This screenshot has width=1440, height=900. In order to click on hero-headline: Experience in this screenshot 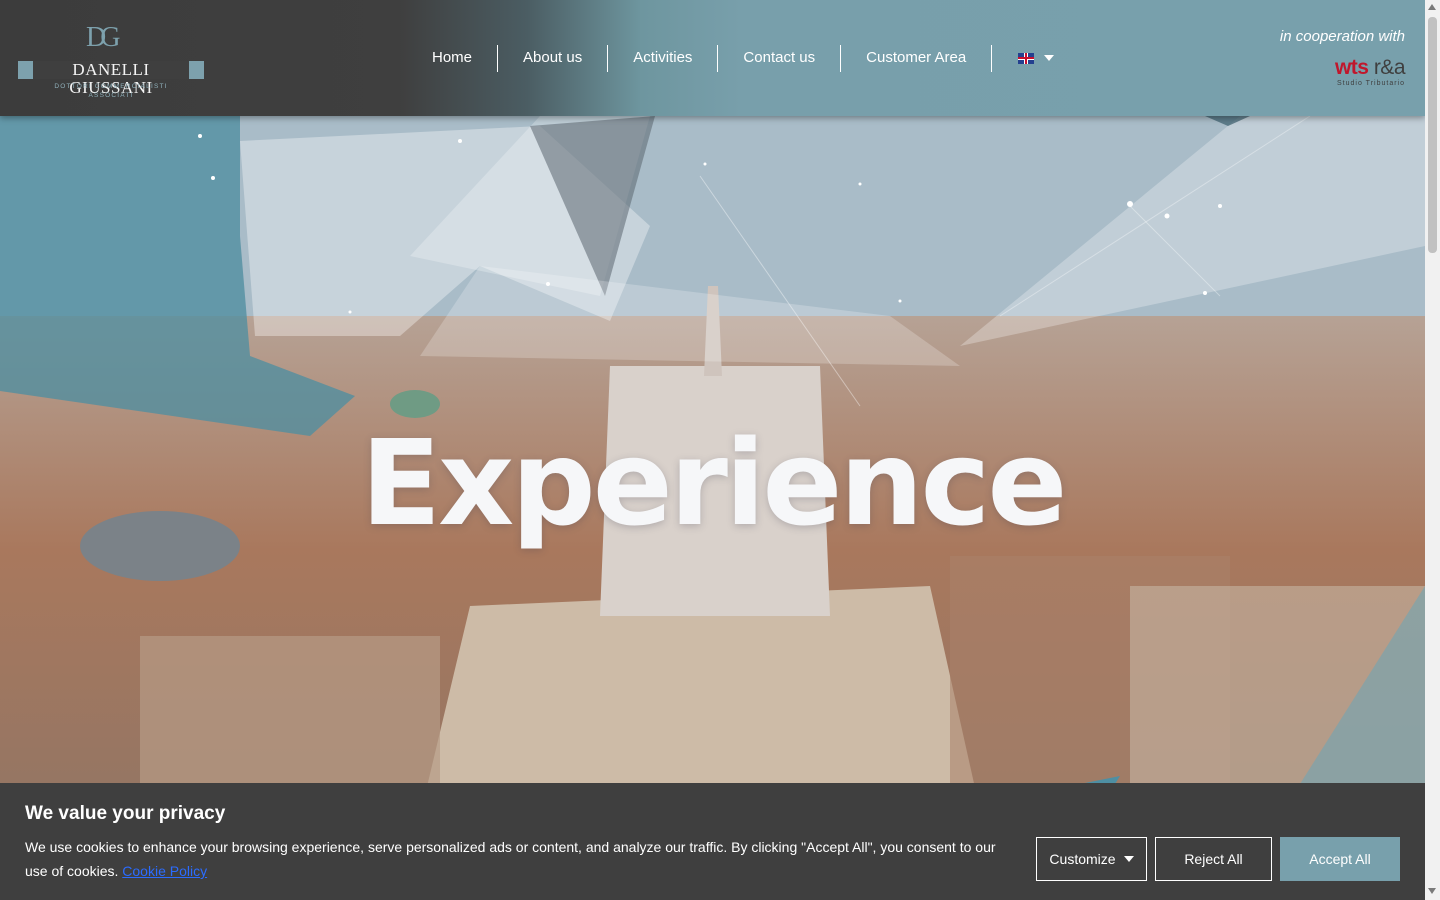, I will do `click(714, 483)`.